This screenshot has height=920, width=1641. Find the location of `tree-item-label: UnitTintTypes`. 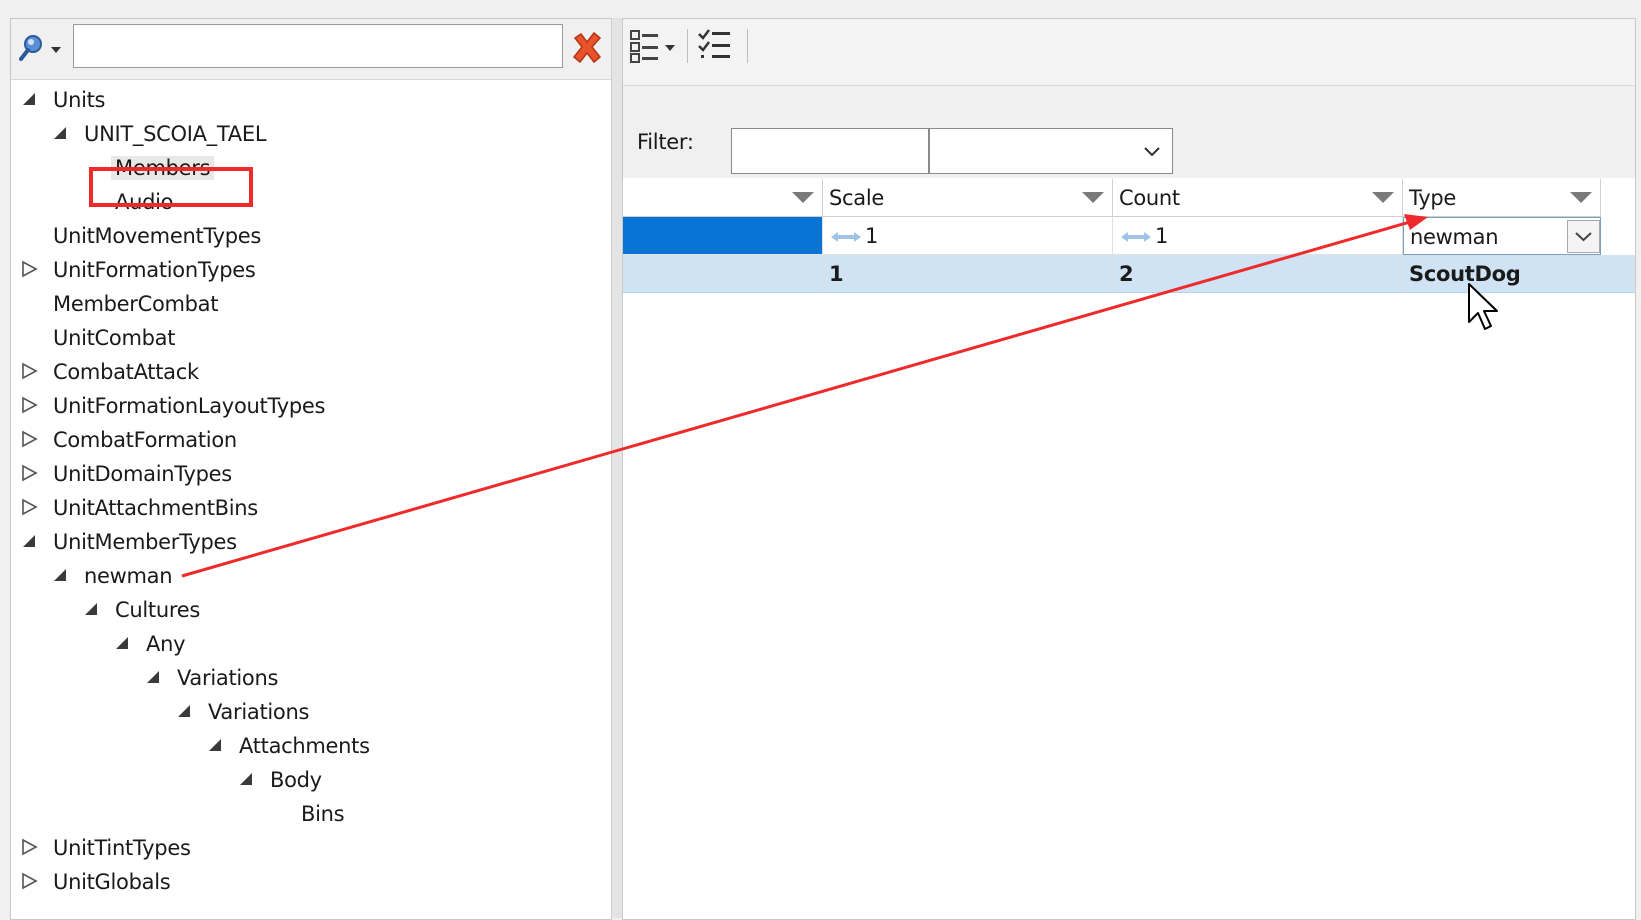

tree-item-label: UnitTintTypes is located at coordinates (122, 848).